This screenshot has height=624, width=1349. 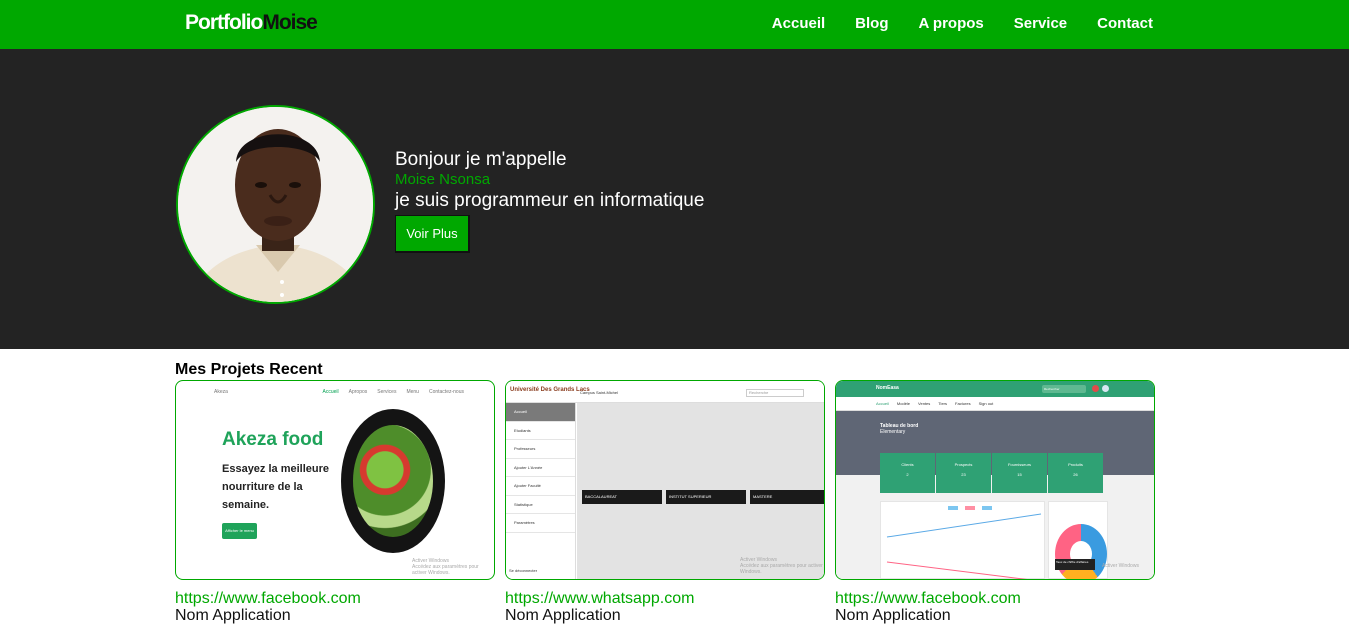 I want to click on project-link-3: https://www.facebook.com, so click(x=995, y=599).